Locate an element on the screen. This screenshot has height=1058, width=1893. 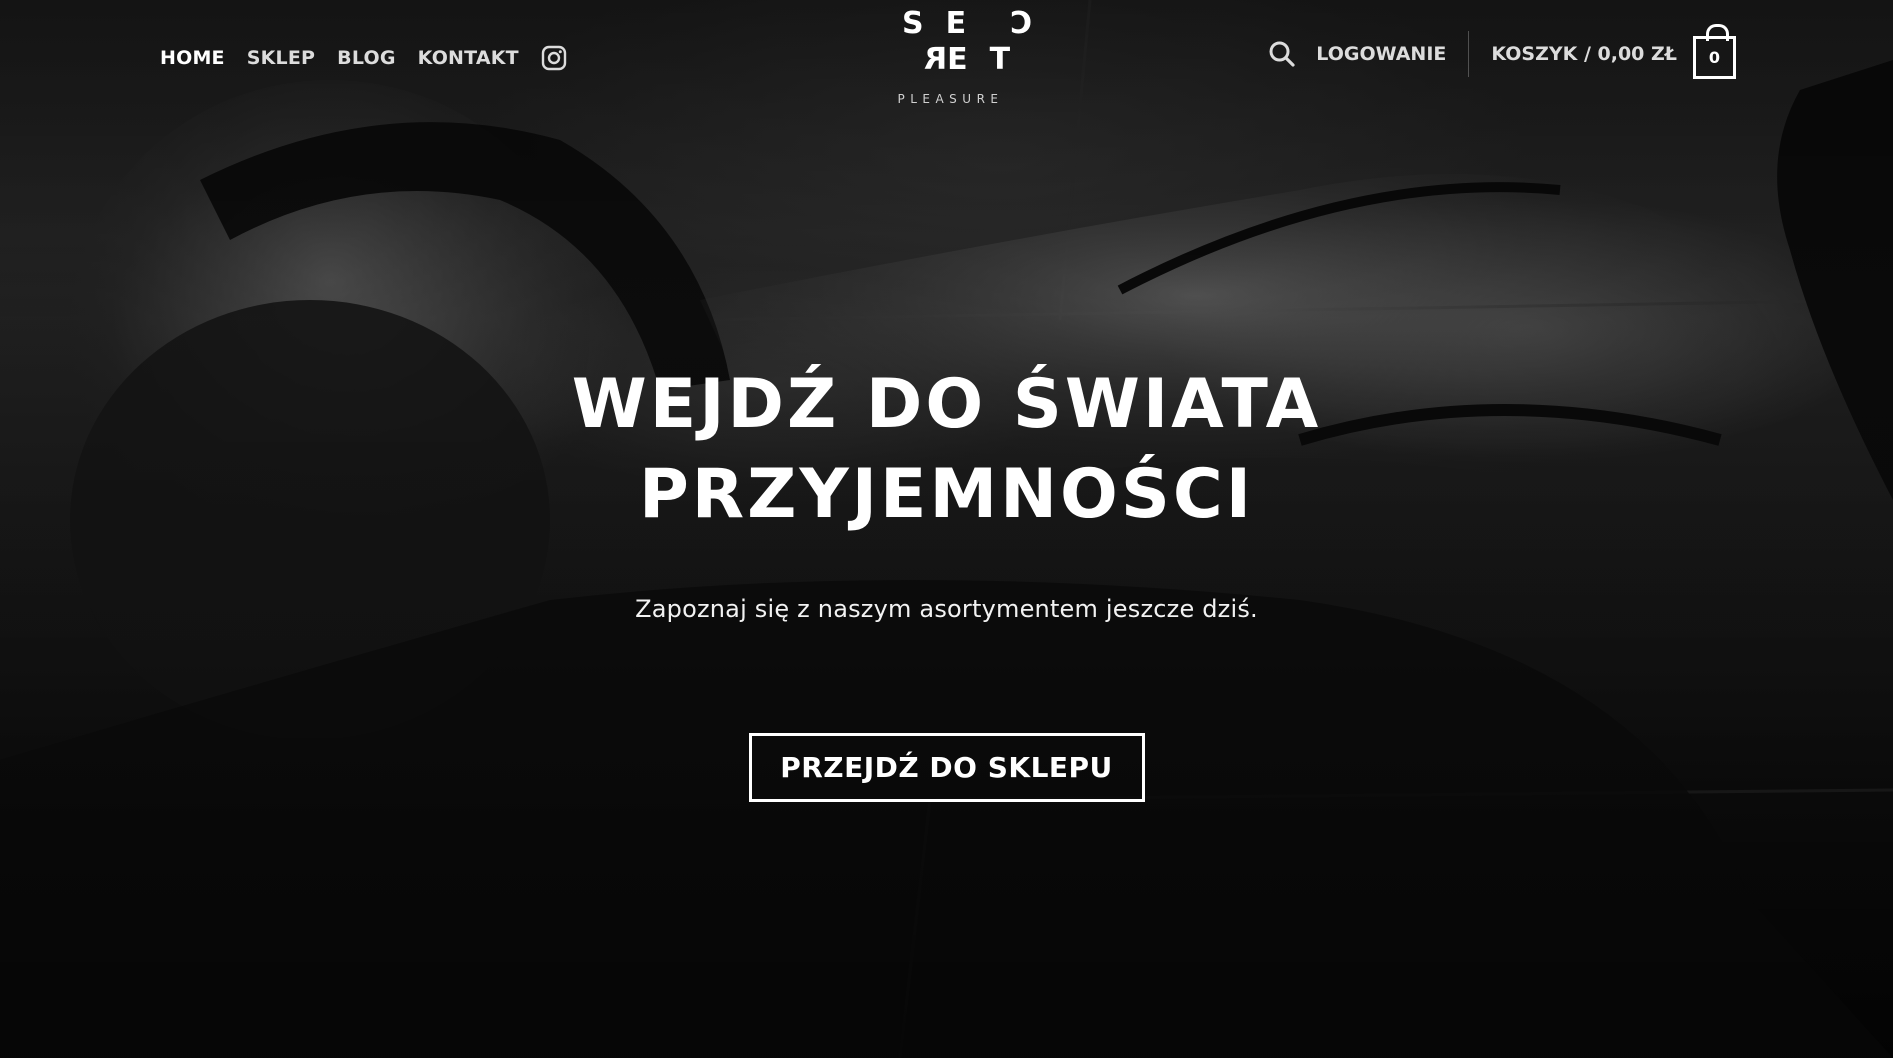
instagram-icon is located at coordinates (554, 58).